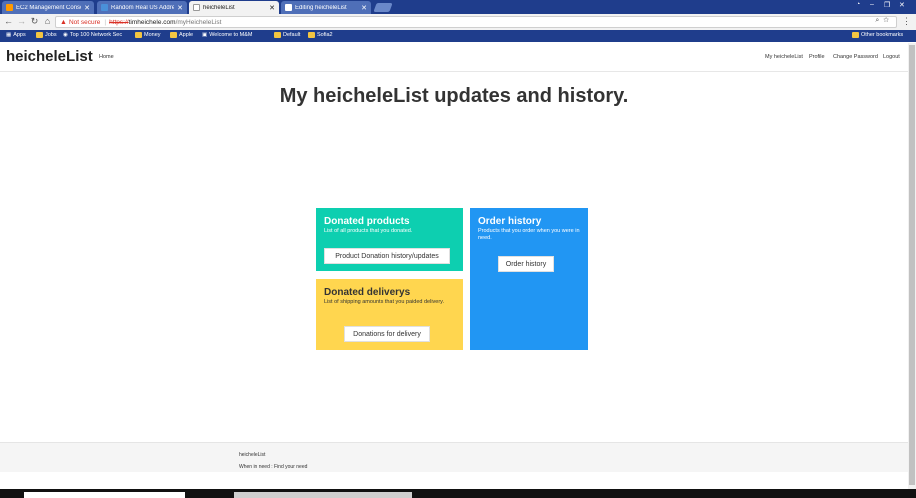 This screenshot has height=498, width=916. I want to click on product-donation-history-button: Product Donation history/updates, so click(387, 256).